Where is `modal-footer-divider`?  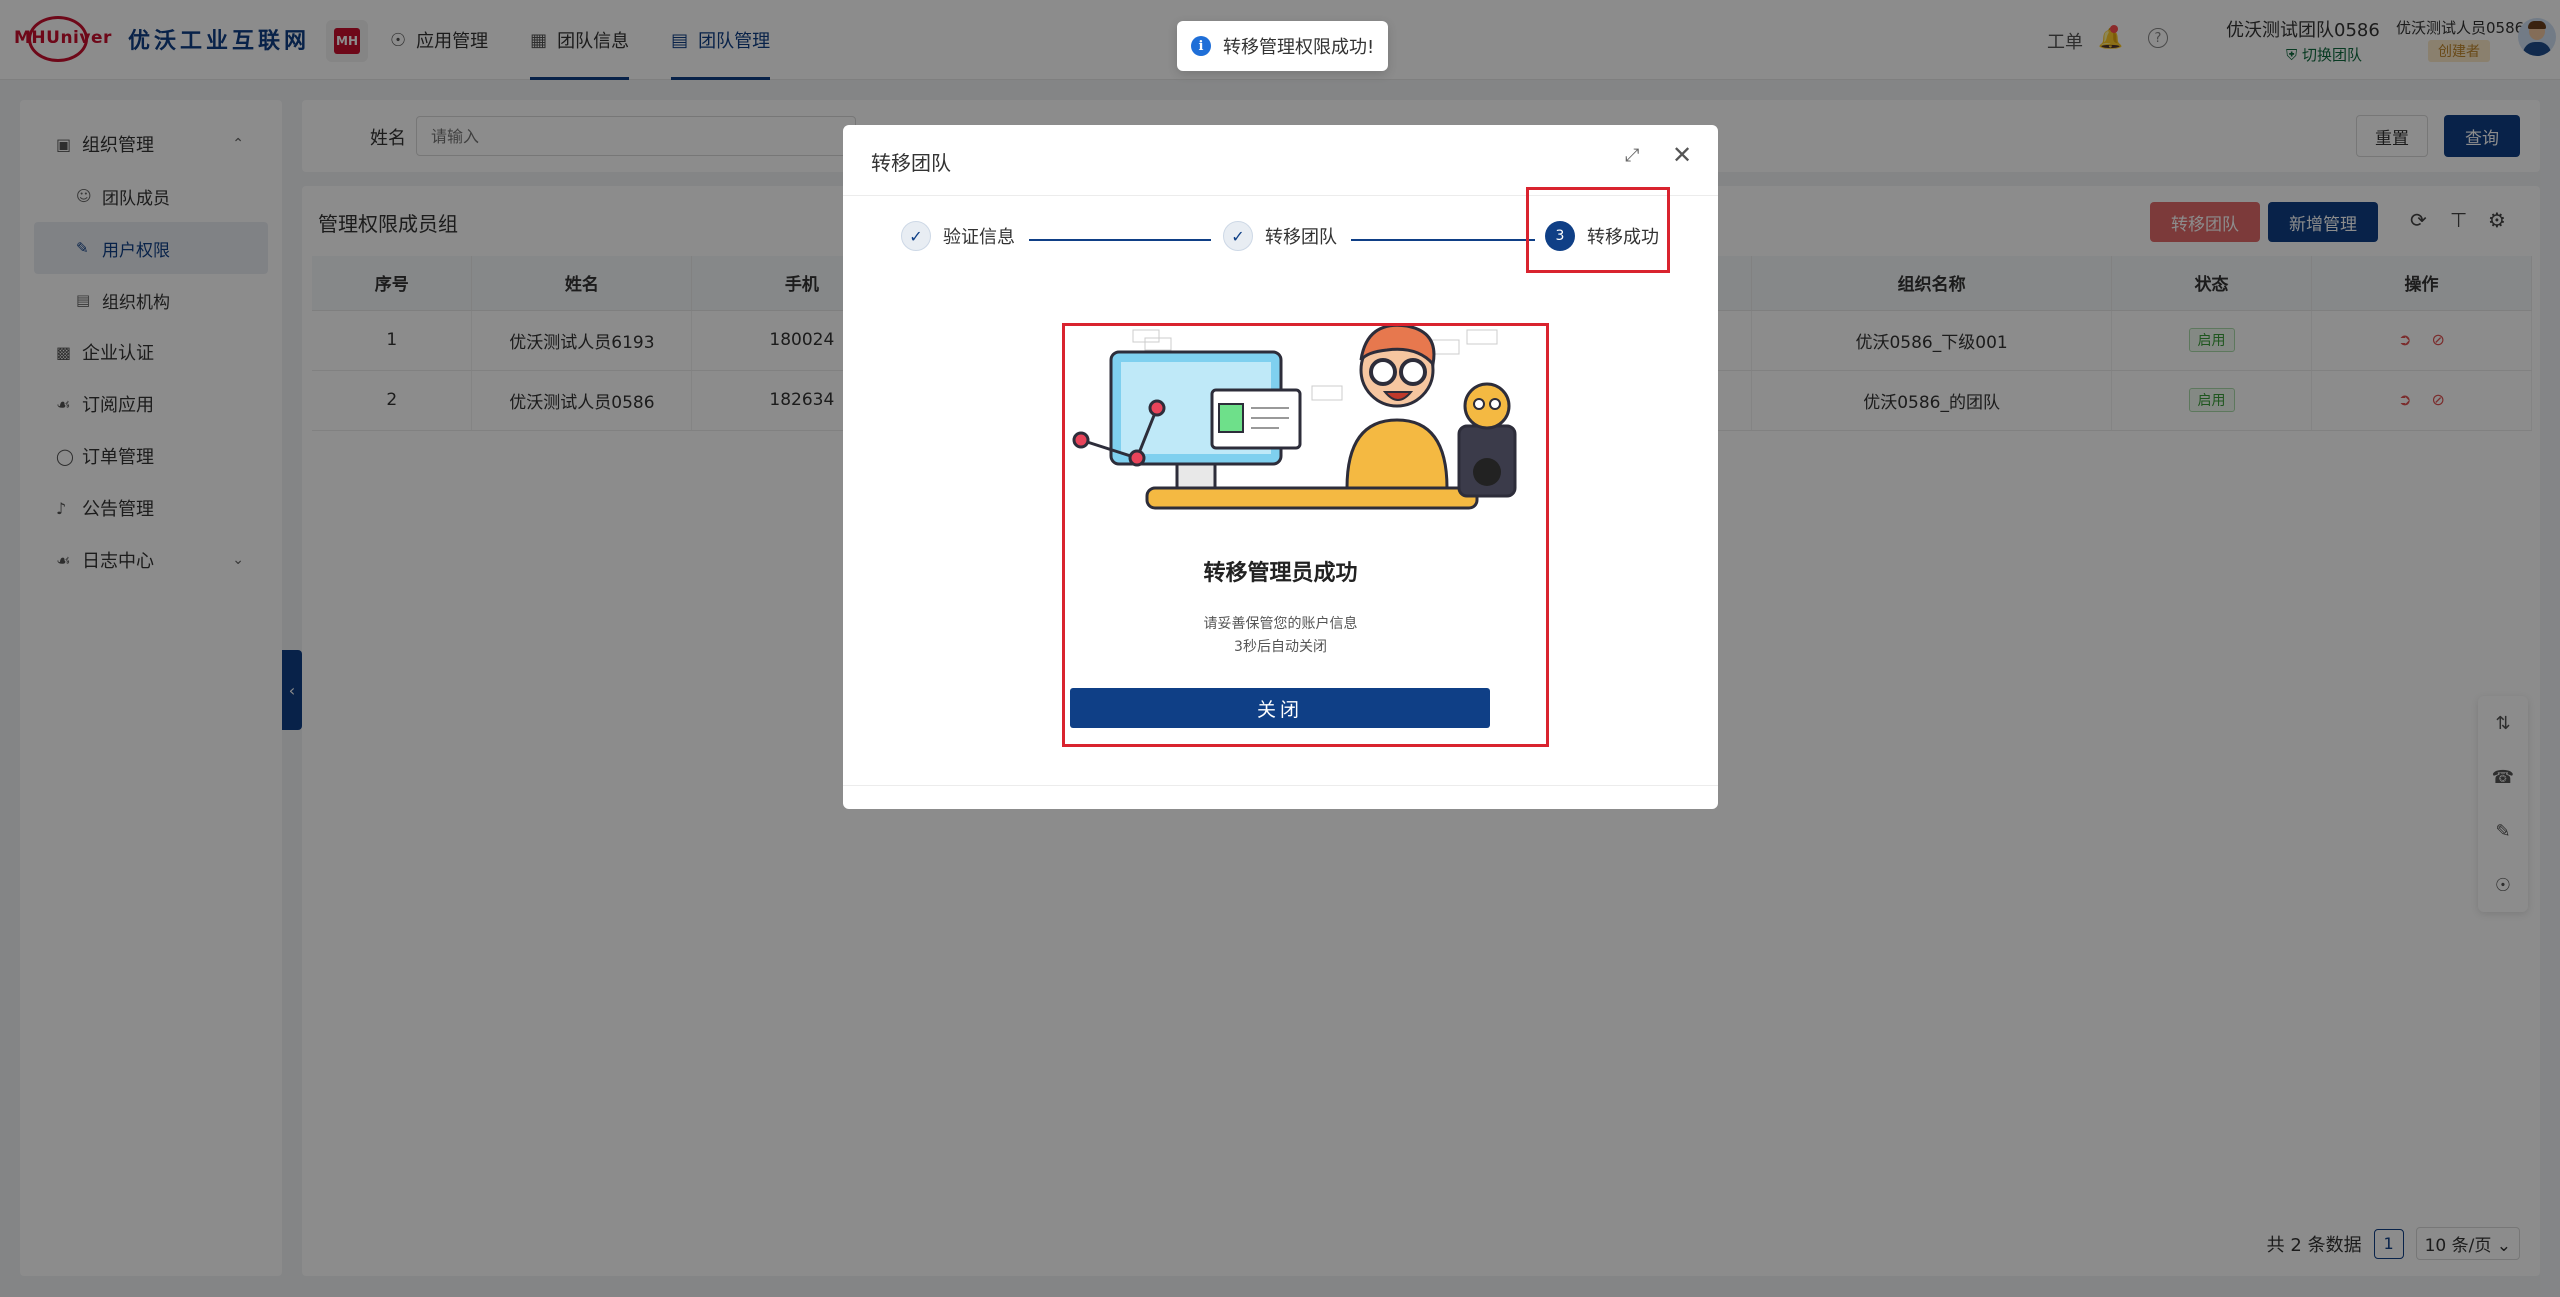
modal-footer-divider is located at coordinates (1280, 785).